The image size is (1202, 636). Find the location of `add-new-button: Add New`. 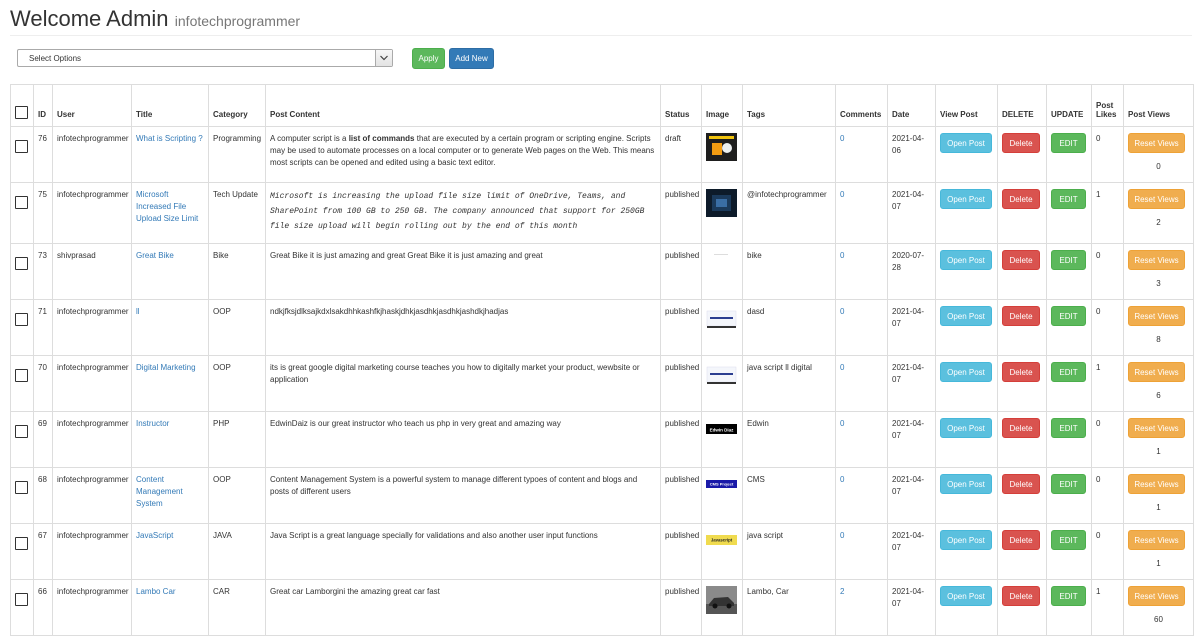

add-new-button: Add New is located at coordinates (471, 58).